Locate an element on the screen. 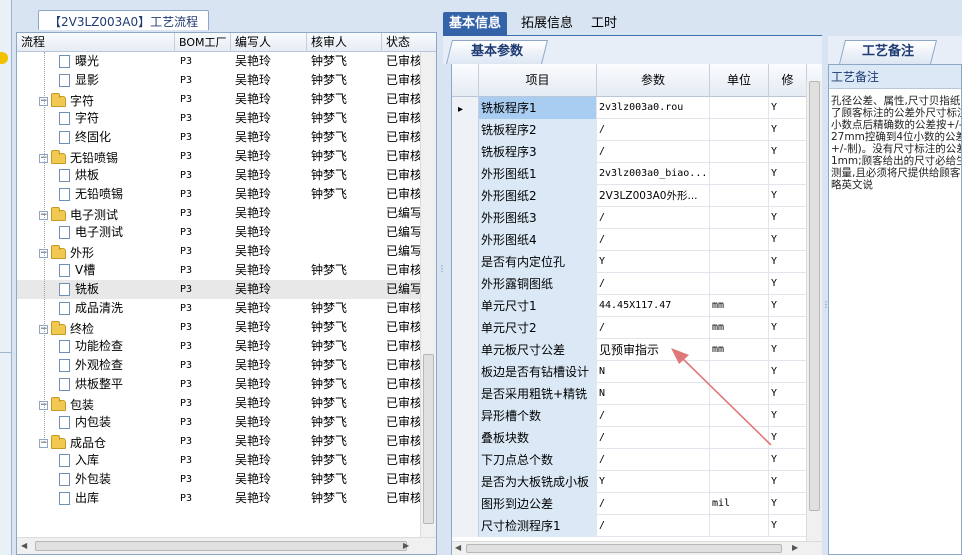 The height and width of the screenshot is (555, 962). tree-node: 出库 is located at coordinates (117, 498).